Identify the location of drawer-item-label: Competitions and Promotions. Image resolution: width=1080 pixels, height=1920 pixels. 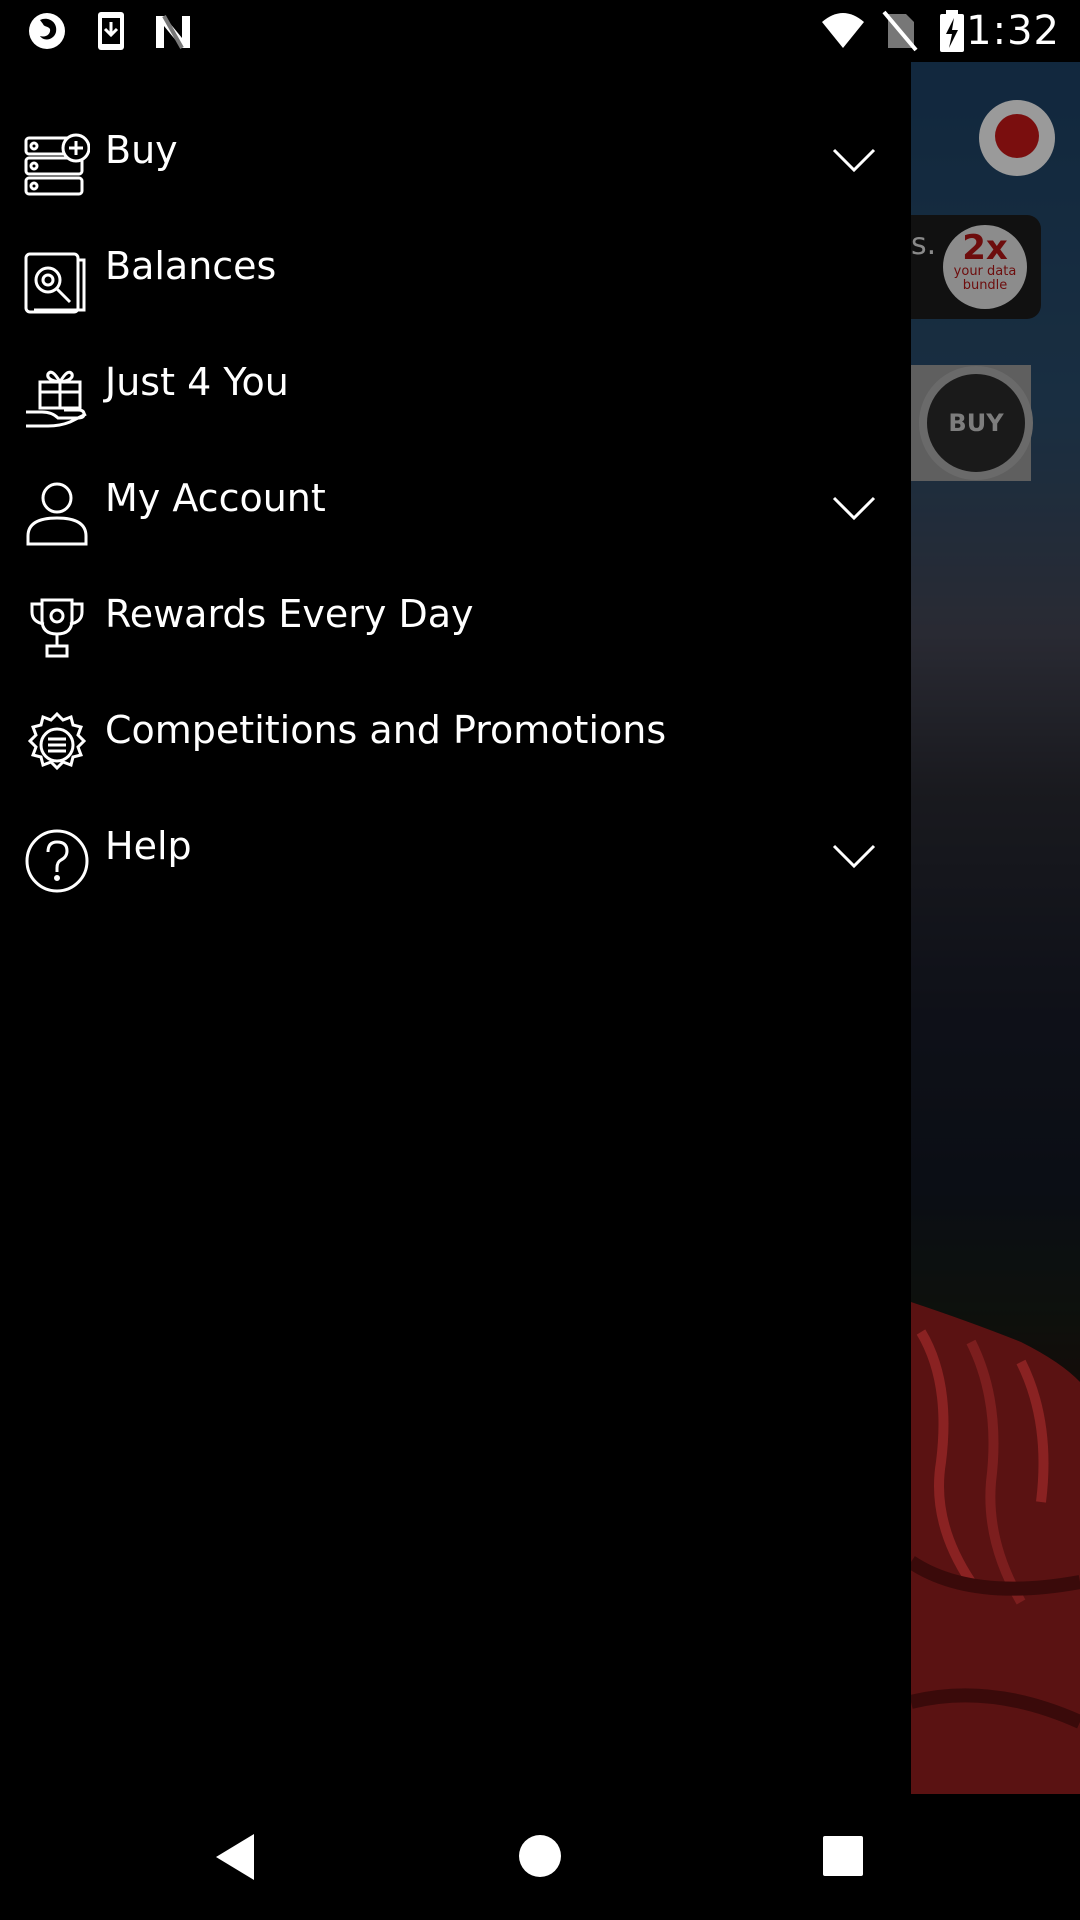
(386, 730).